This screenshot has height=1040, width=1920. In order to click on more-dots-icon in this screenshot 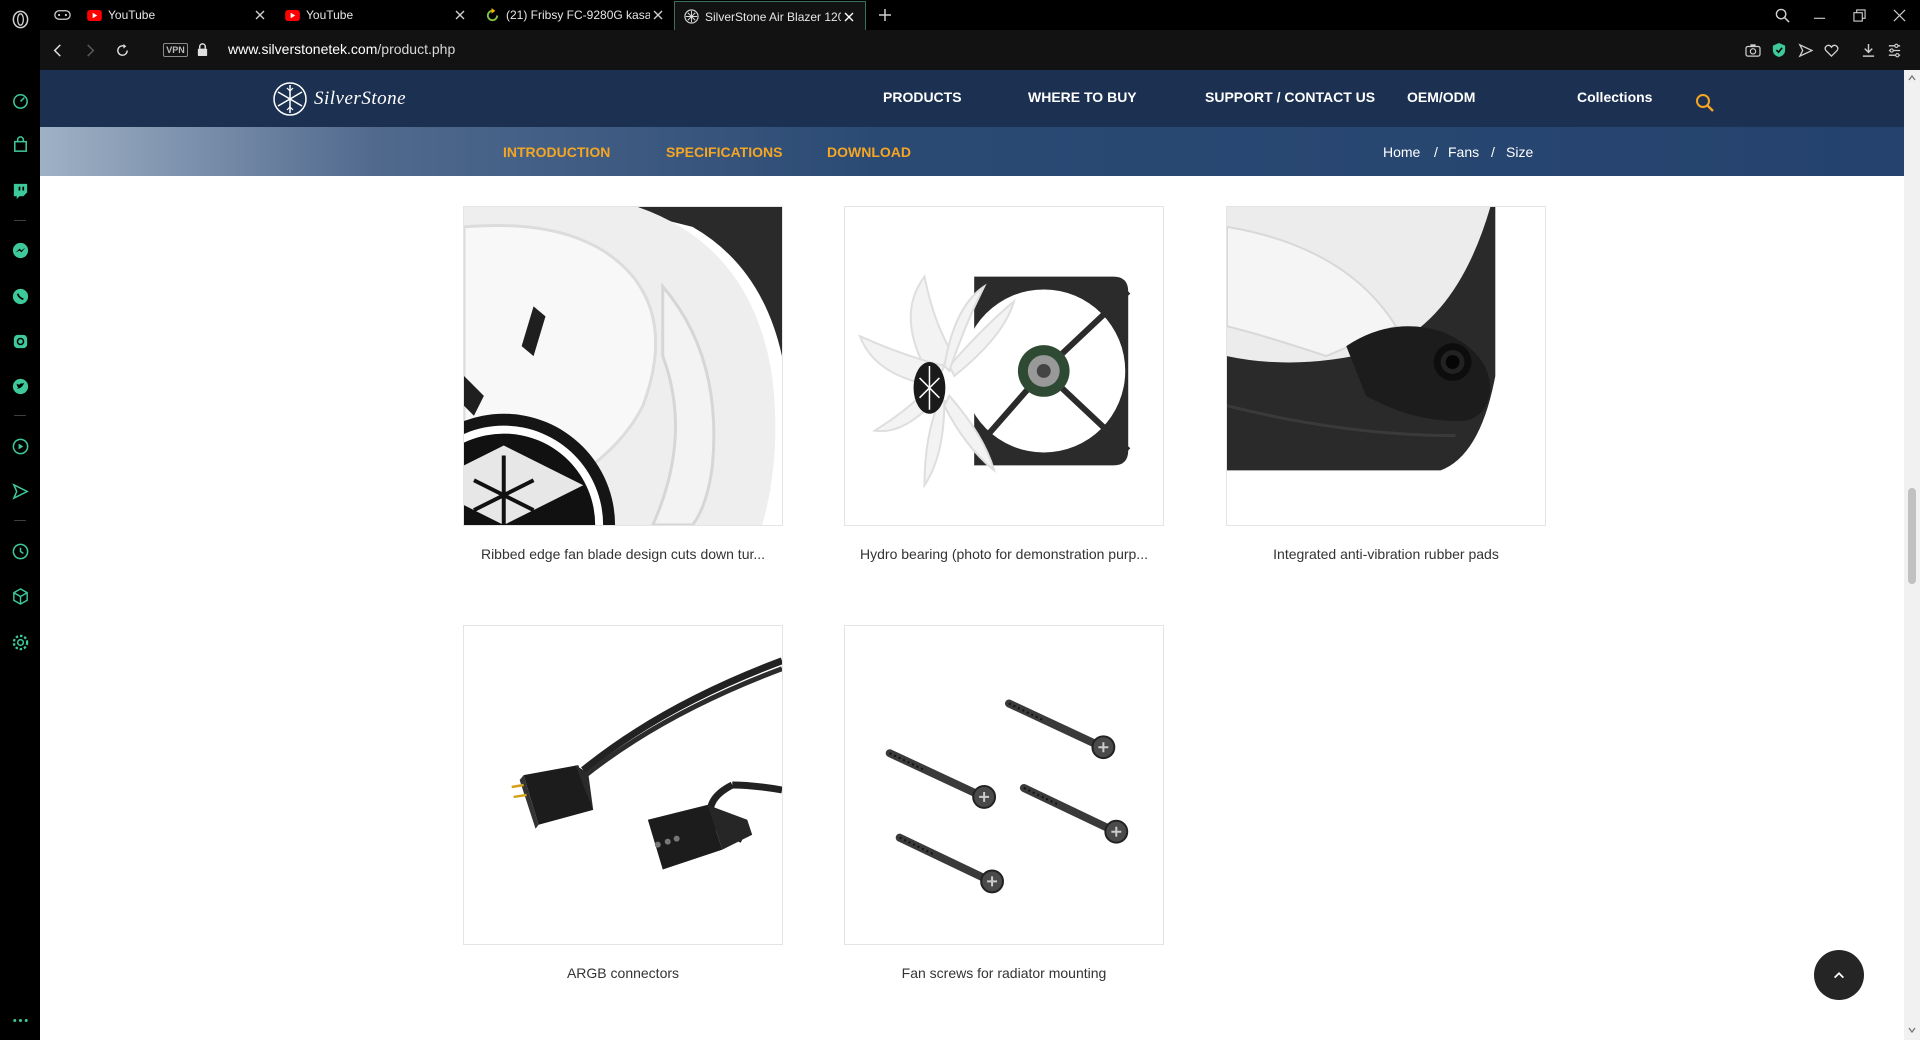, I will do `click(20, 1020)`.